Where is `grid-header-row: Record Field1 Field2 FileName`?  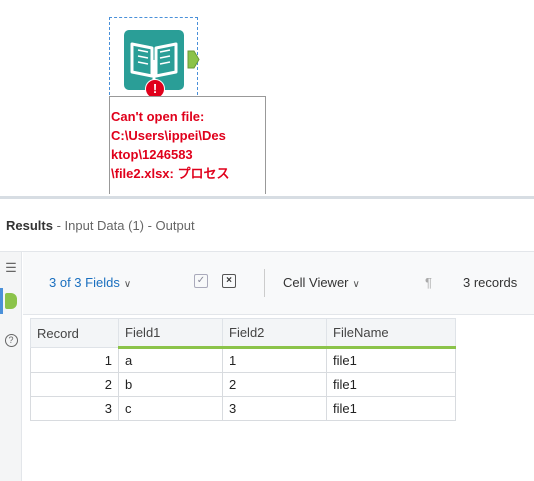
grid-header-row: Record Field1 Field2 FileName is located at coordinates (243, 333).